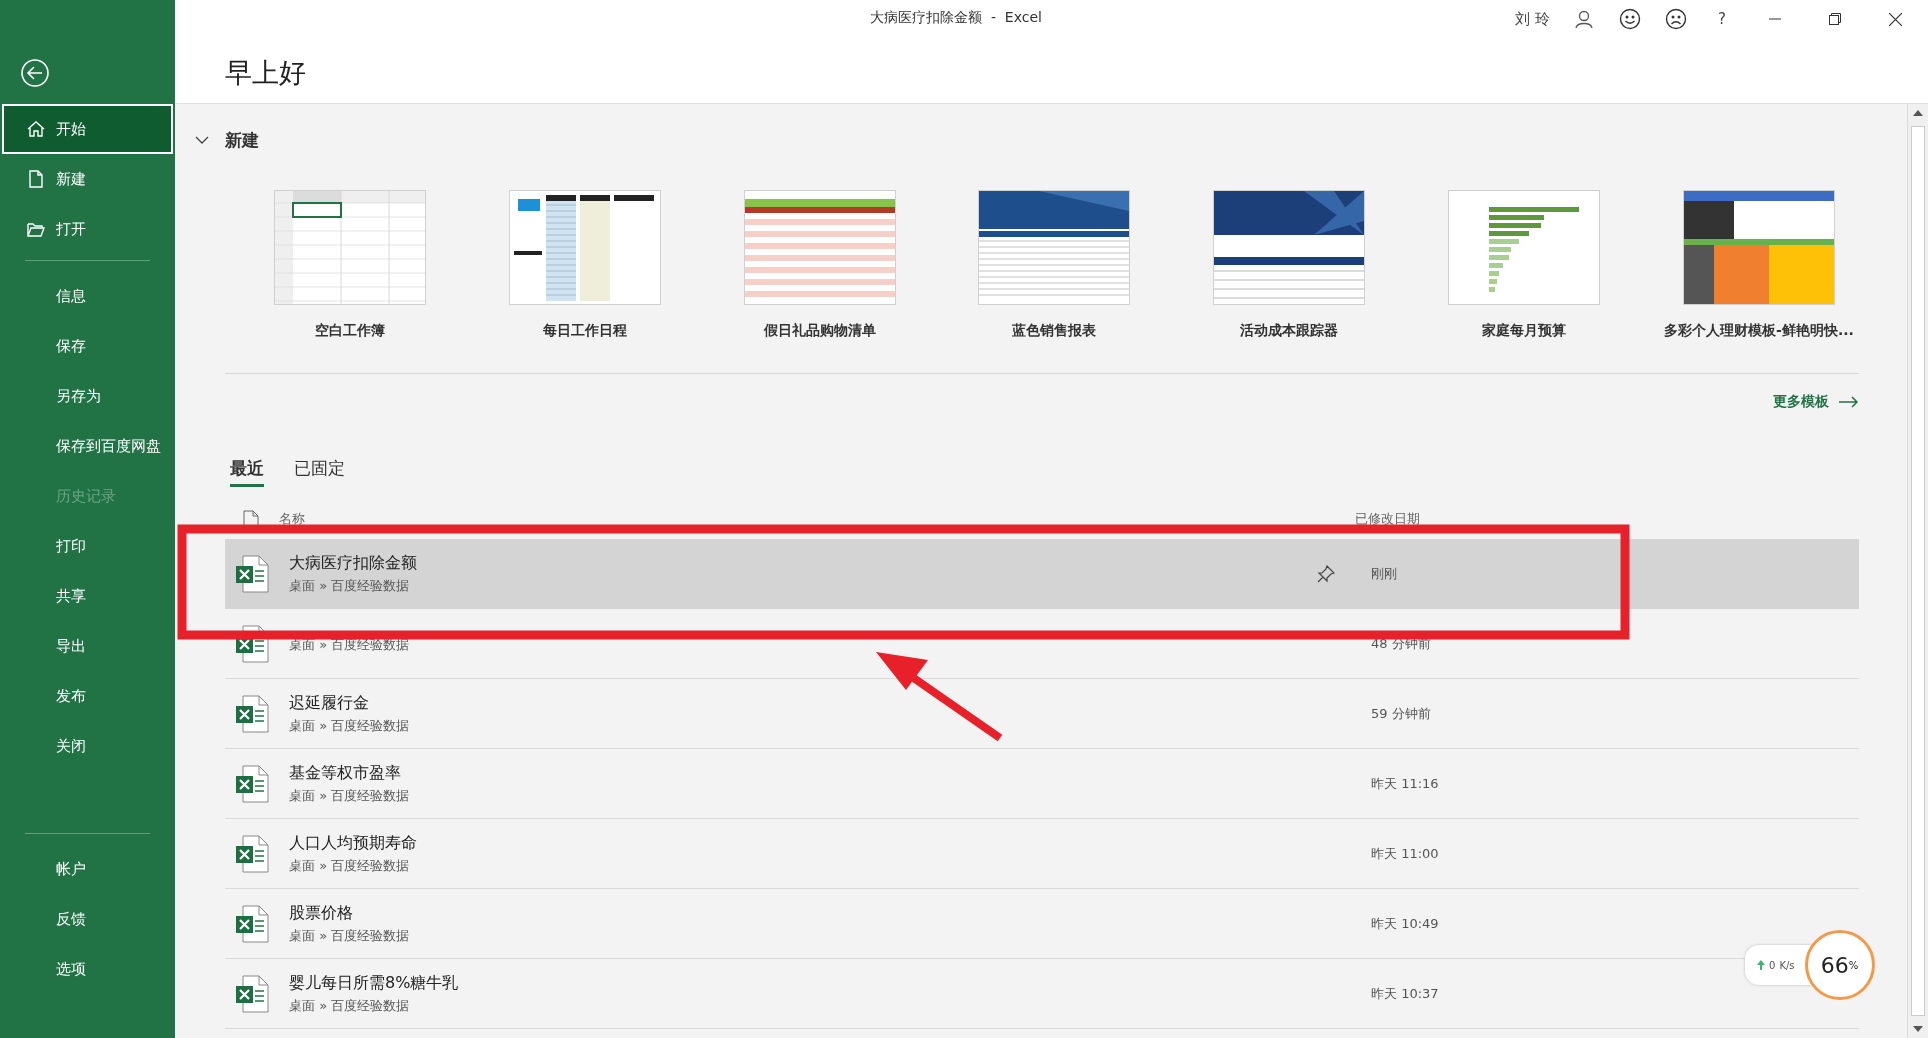 This screenshot has height=1038, width=1928. I want to click on modified-date: 昨天 10:49, so click(1405, 923).